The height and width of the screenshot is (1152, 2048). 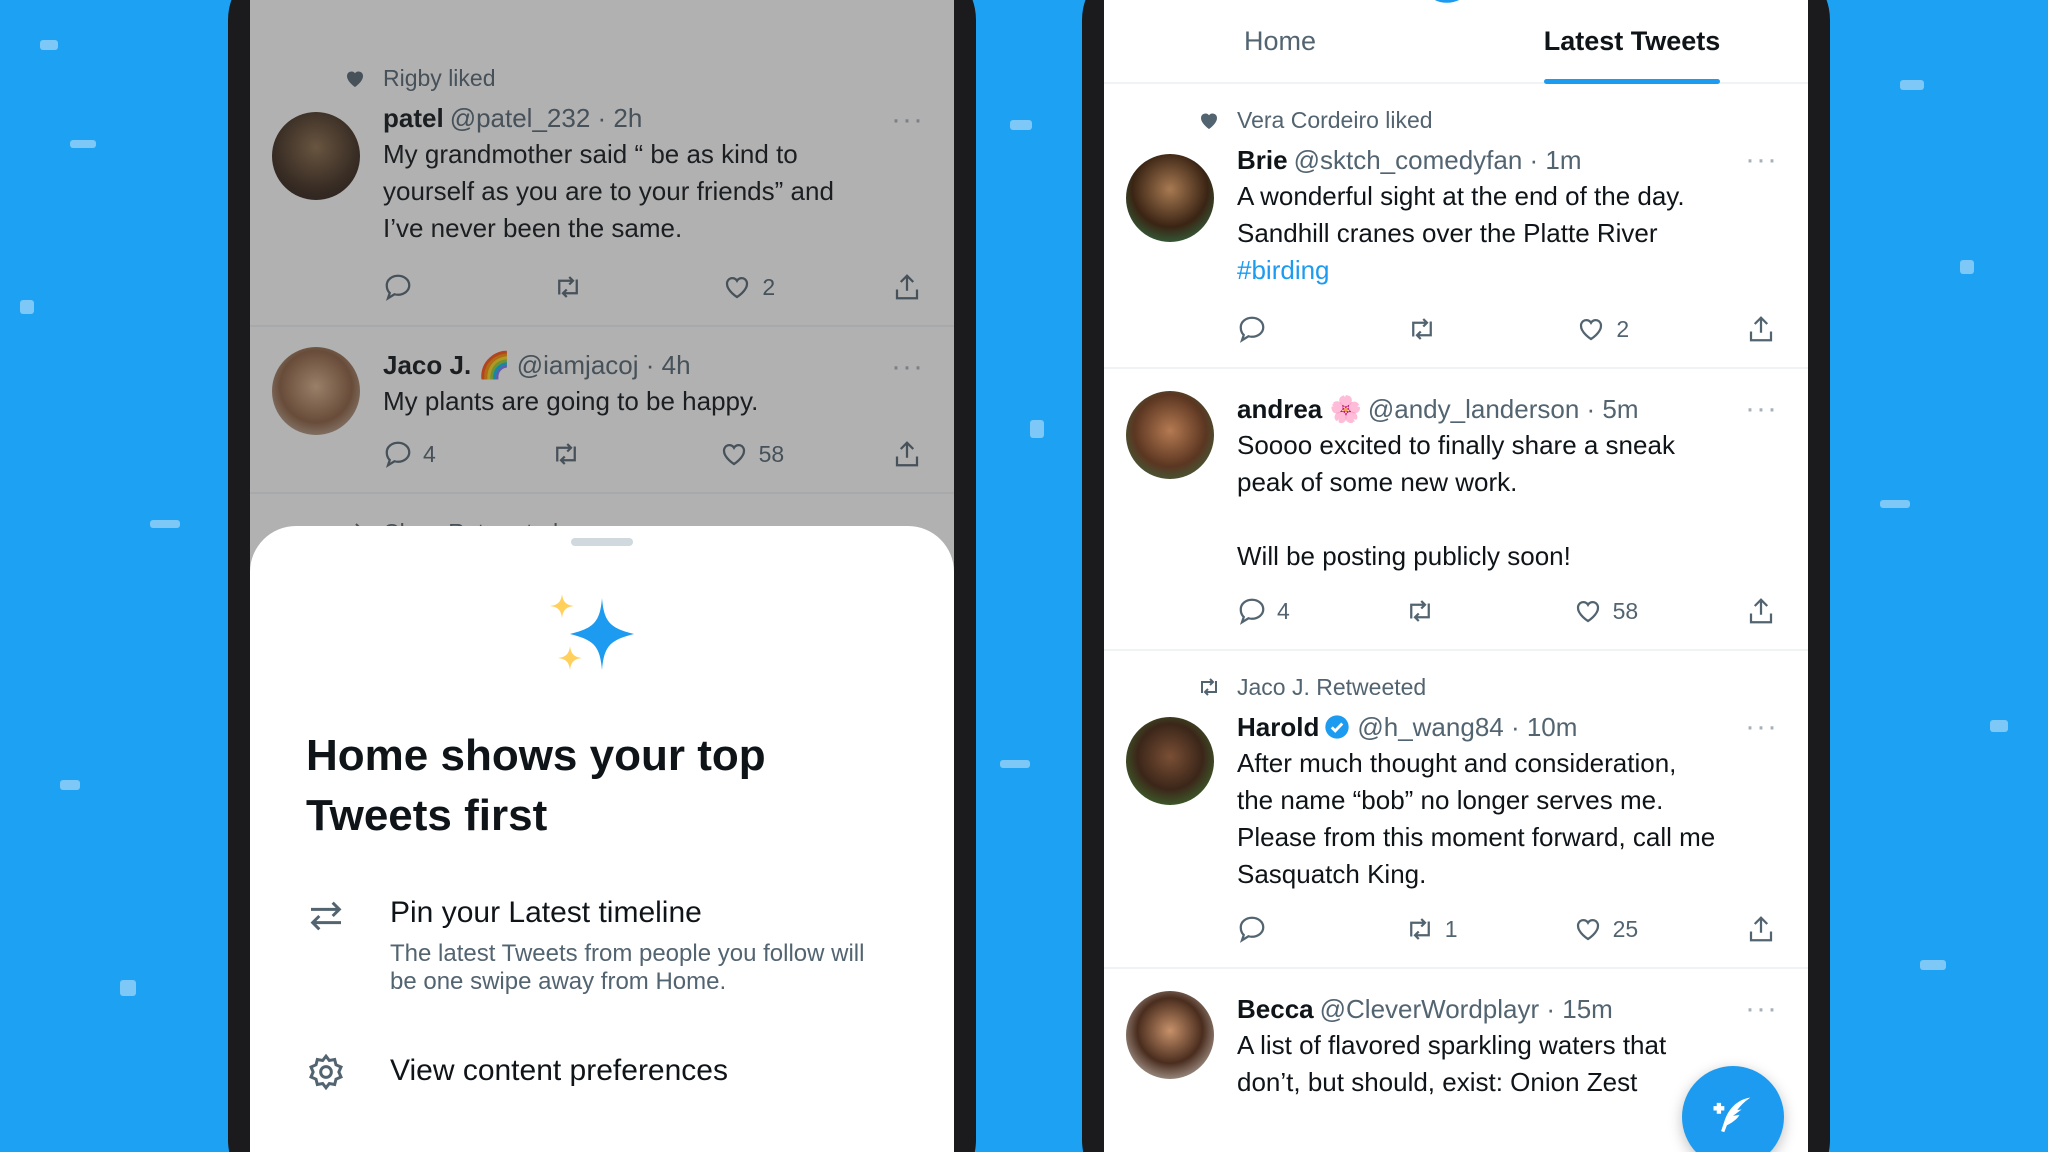 I want to click on tab-latest-tweets: Latest Tweets, so click(x=1632, y=42).